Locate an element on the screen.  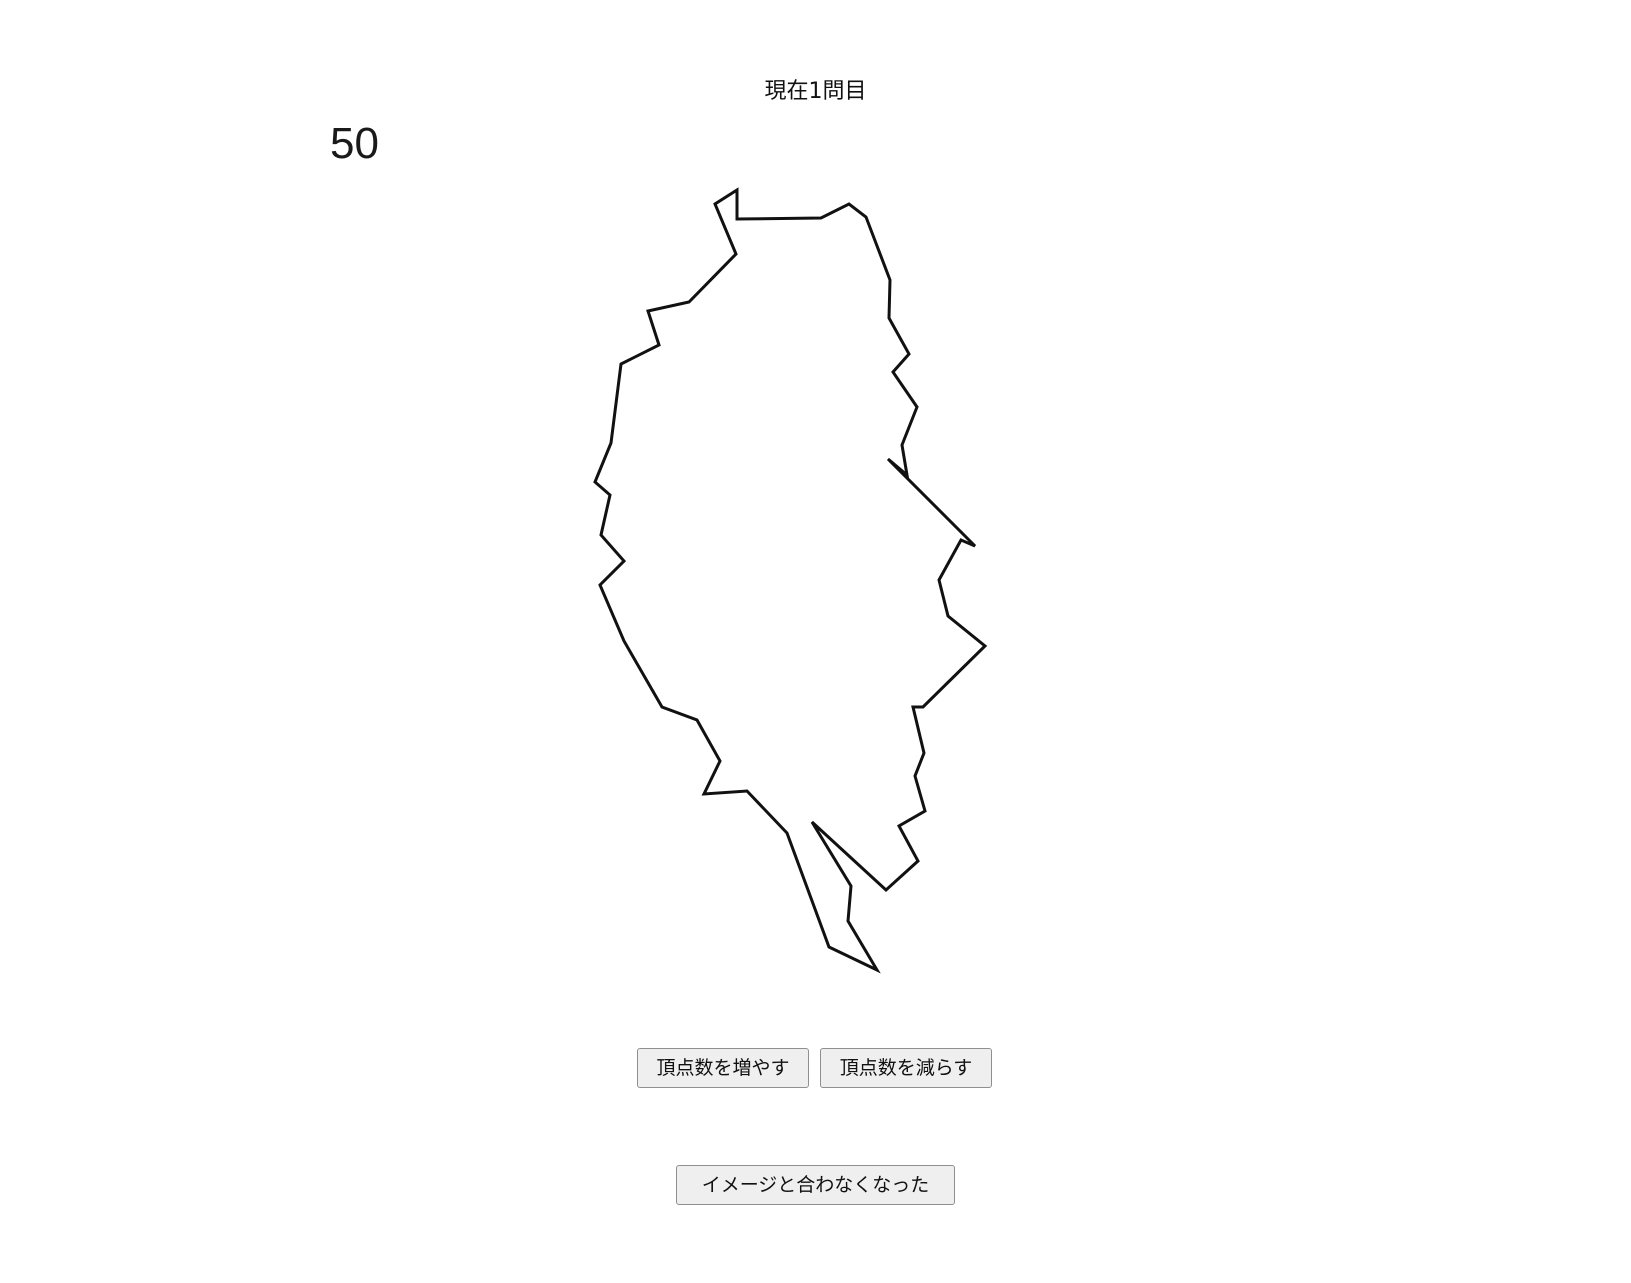
region-outline-shape is located at coordinates (790, 580).